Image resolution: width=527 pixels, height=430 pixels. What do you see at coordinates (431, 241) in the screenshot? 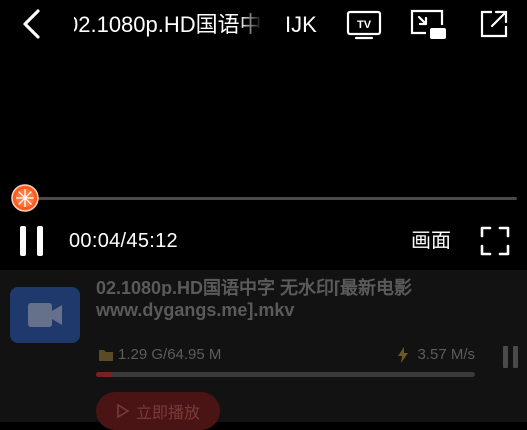
I see `aspect-ratio-button: 画面` at bounding box center [431, 241].